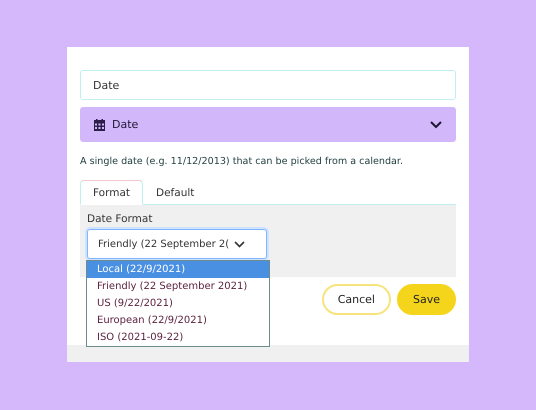 The image size is (536, 410). I want to click on format-select: Friendly (22 September 2(, so click(177, 244).